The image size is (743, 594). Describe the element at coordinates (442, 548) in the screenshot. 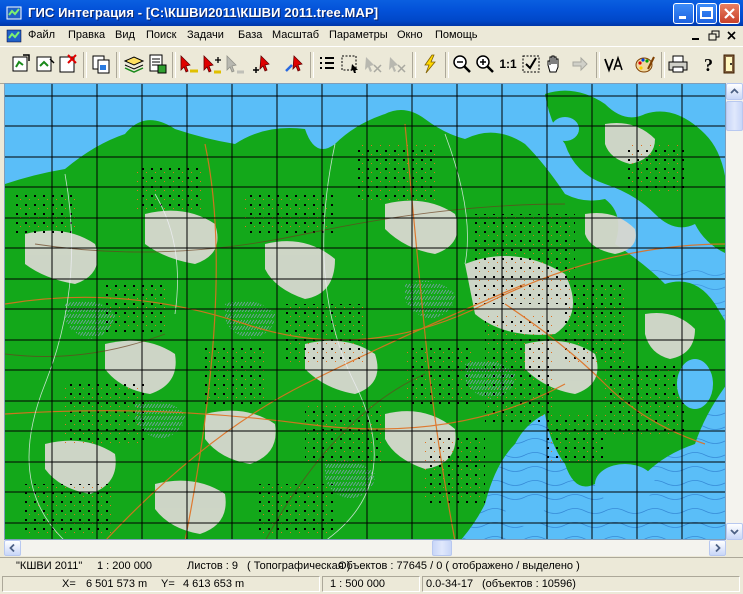

I see `horizontal-scroll-thumb` at that location.